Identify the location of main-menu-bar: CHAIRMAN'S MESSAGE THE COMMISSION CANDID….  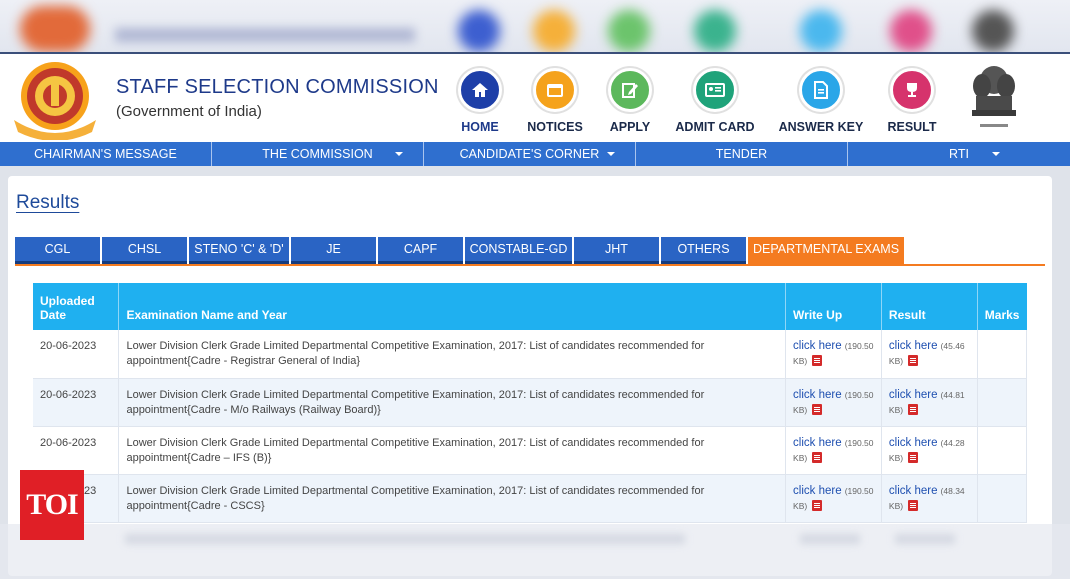
(535, 154).